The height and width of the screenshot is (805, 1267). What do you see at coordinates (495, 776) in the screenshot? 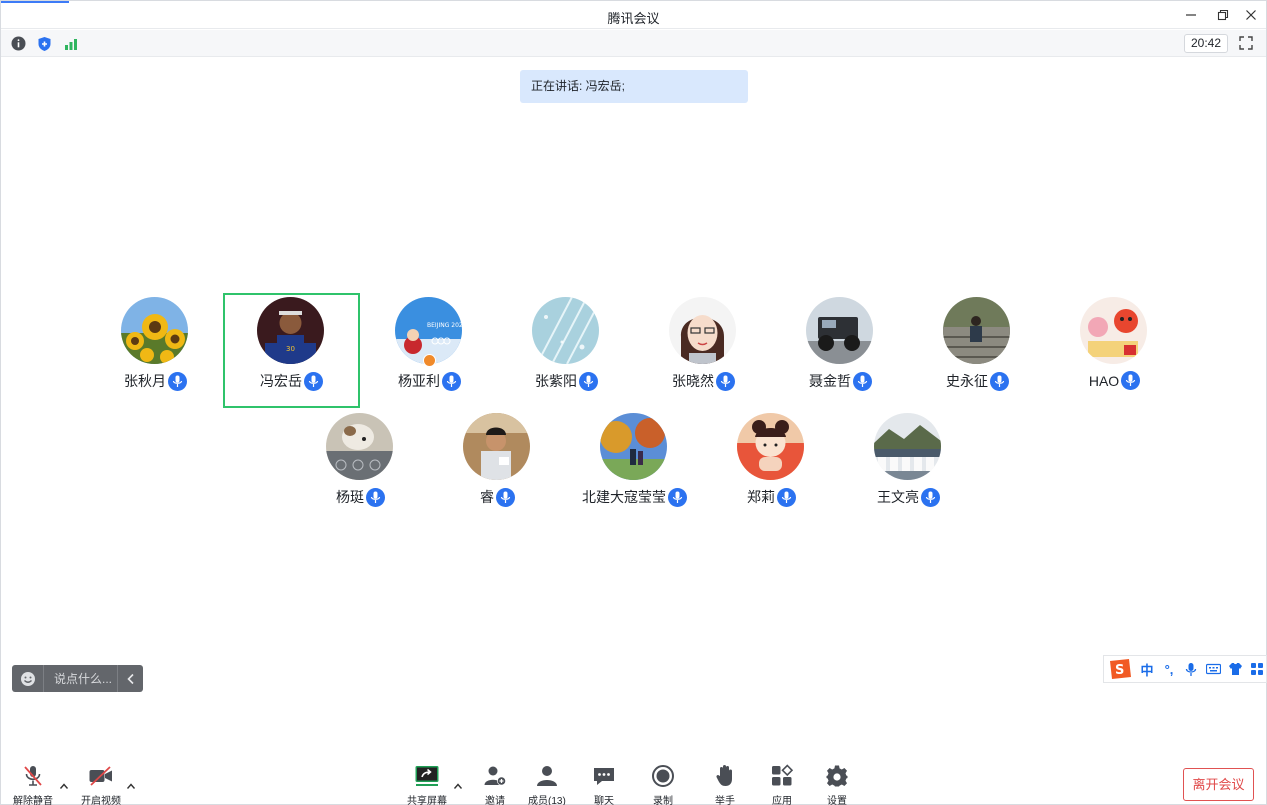
I see `add-user-icon` at bounding box center [495, 776].